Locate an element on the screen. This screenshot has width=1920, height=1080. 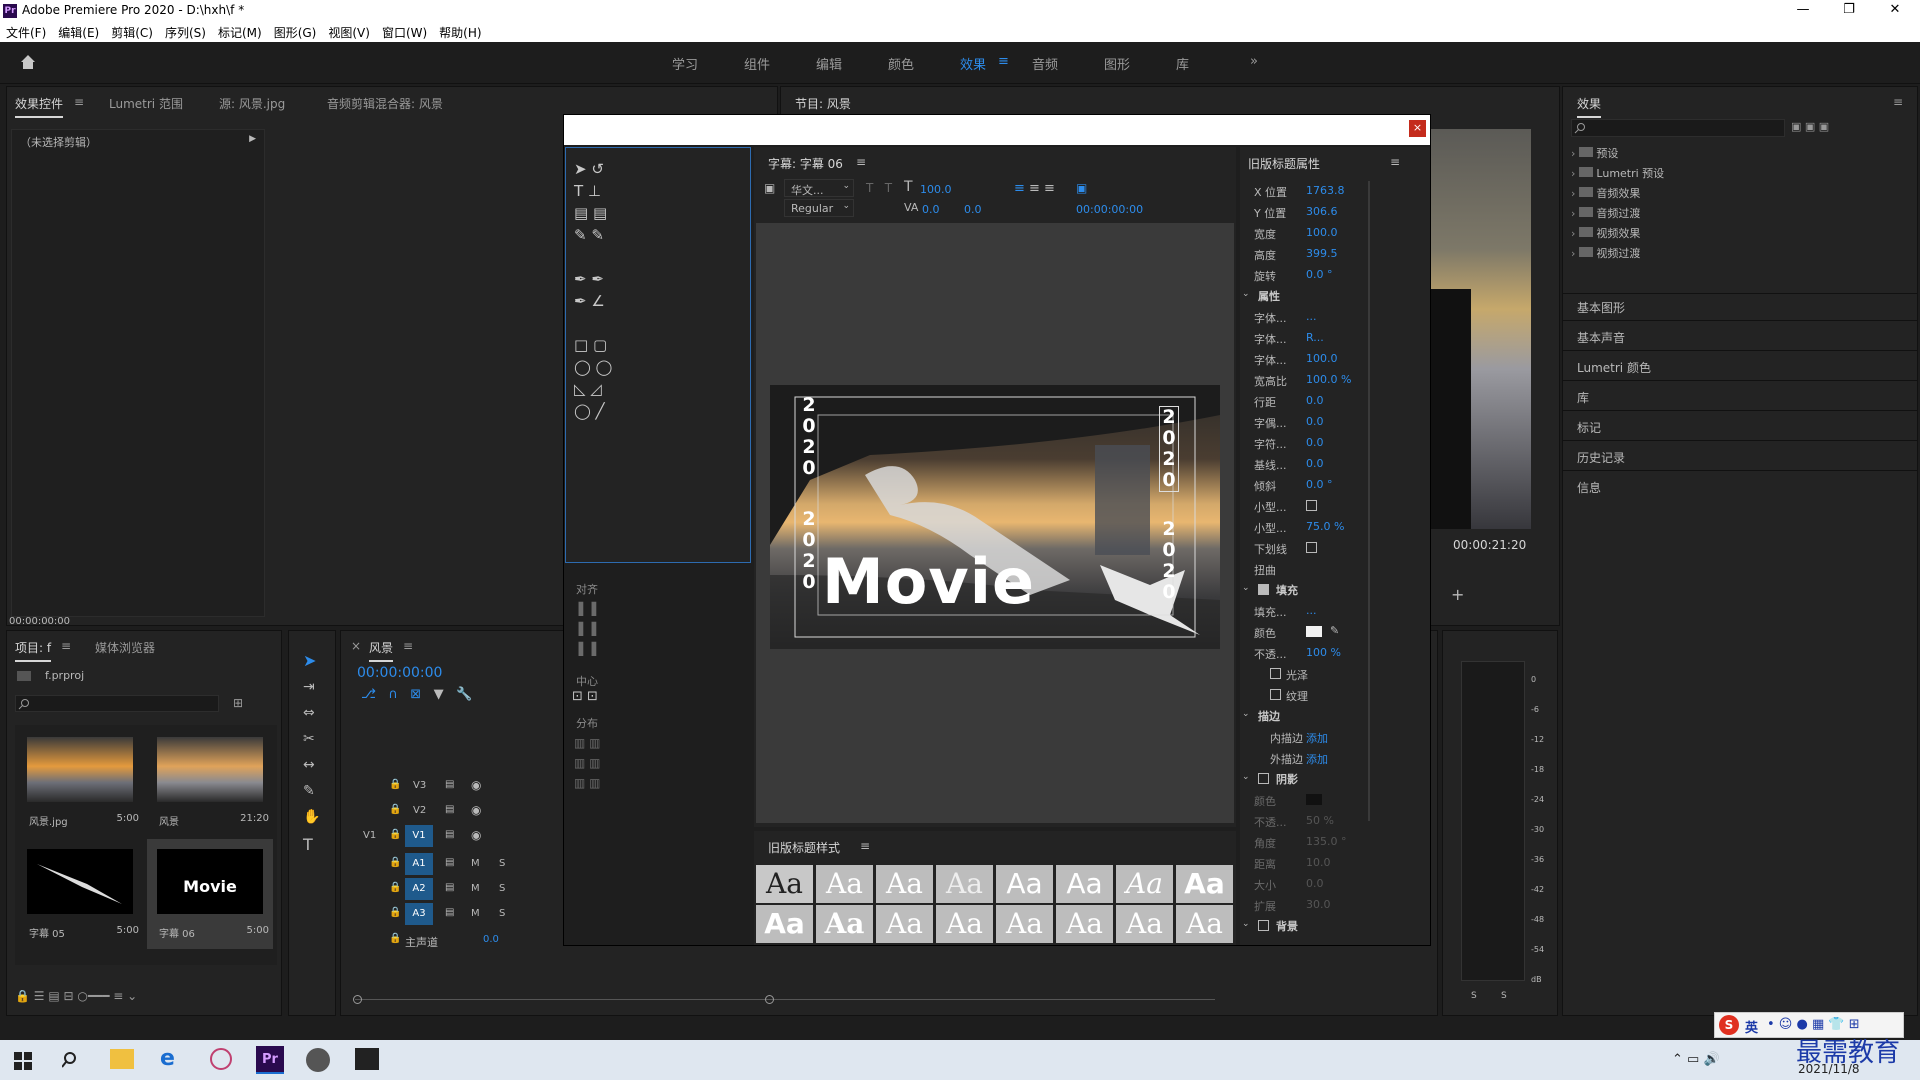
sogou-ime-icon: S is located at coordinates (1729, 1025).